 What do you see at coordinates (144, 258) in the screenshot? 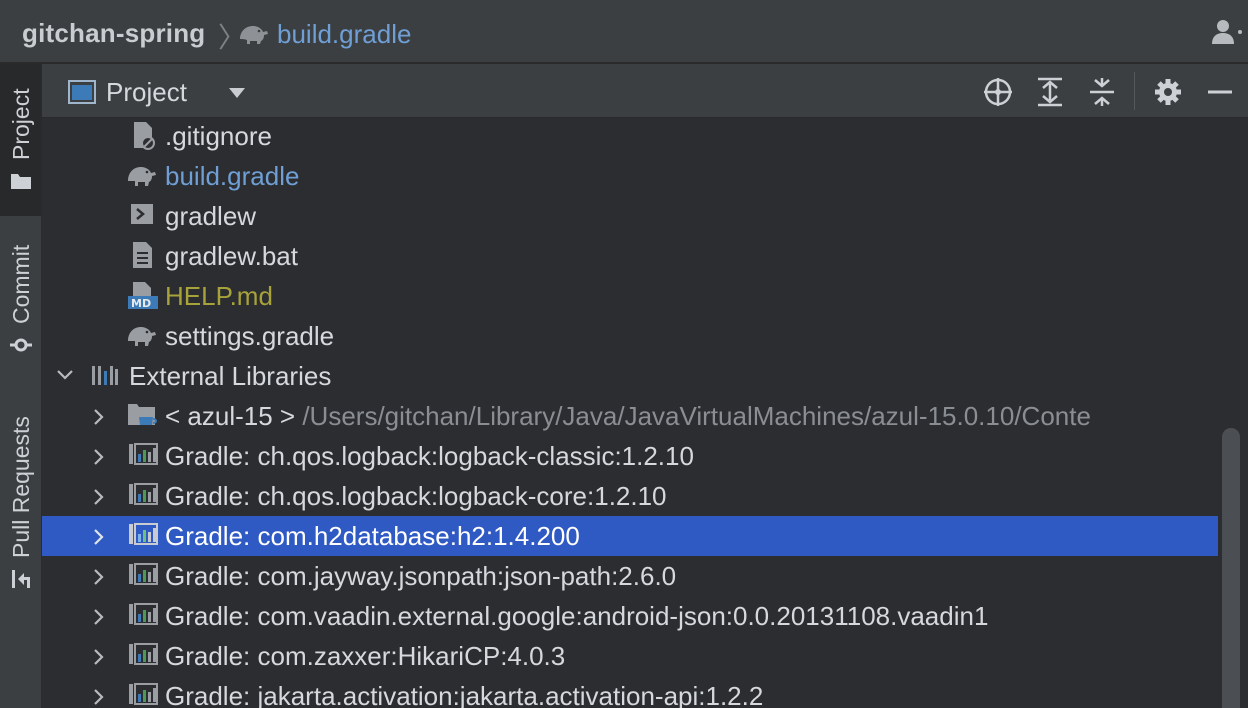
I see `text-file-icon` at bounding box center [144, 258].